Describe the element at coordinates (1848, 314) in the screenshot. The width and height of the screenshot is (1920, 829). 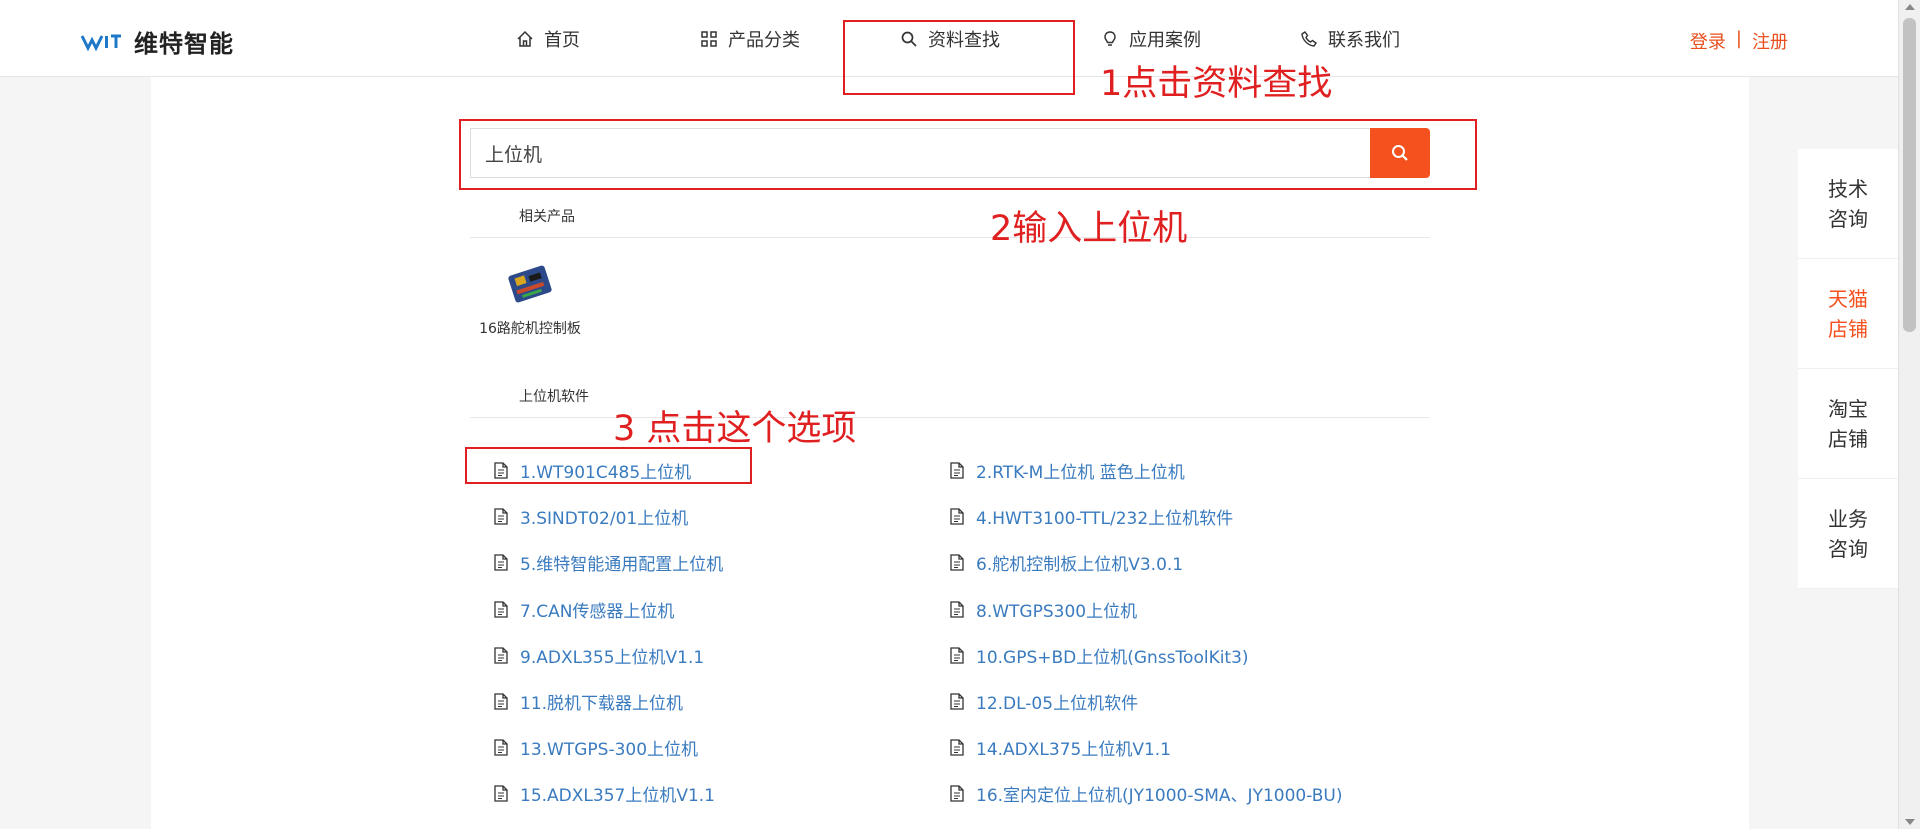
I see `side-item-tmall-store: 天猫 店铺` at that location.